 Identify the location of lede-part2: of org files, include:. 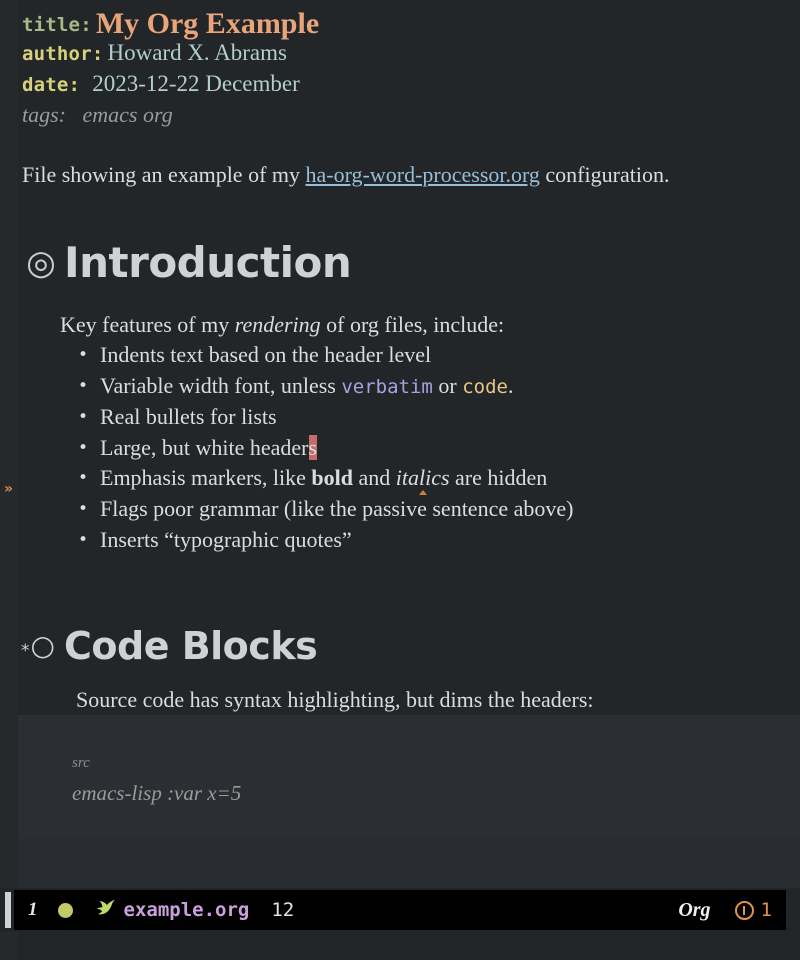
(412, 324).